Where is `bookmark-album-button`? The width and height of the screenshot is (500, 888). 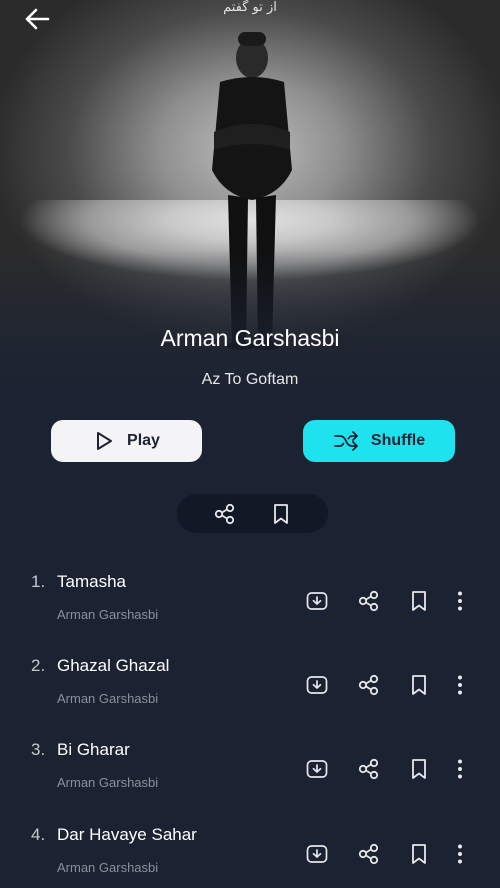
bookmark-album-button is located at coordinates (281, 514).